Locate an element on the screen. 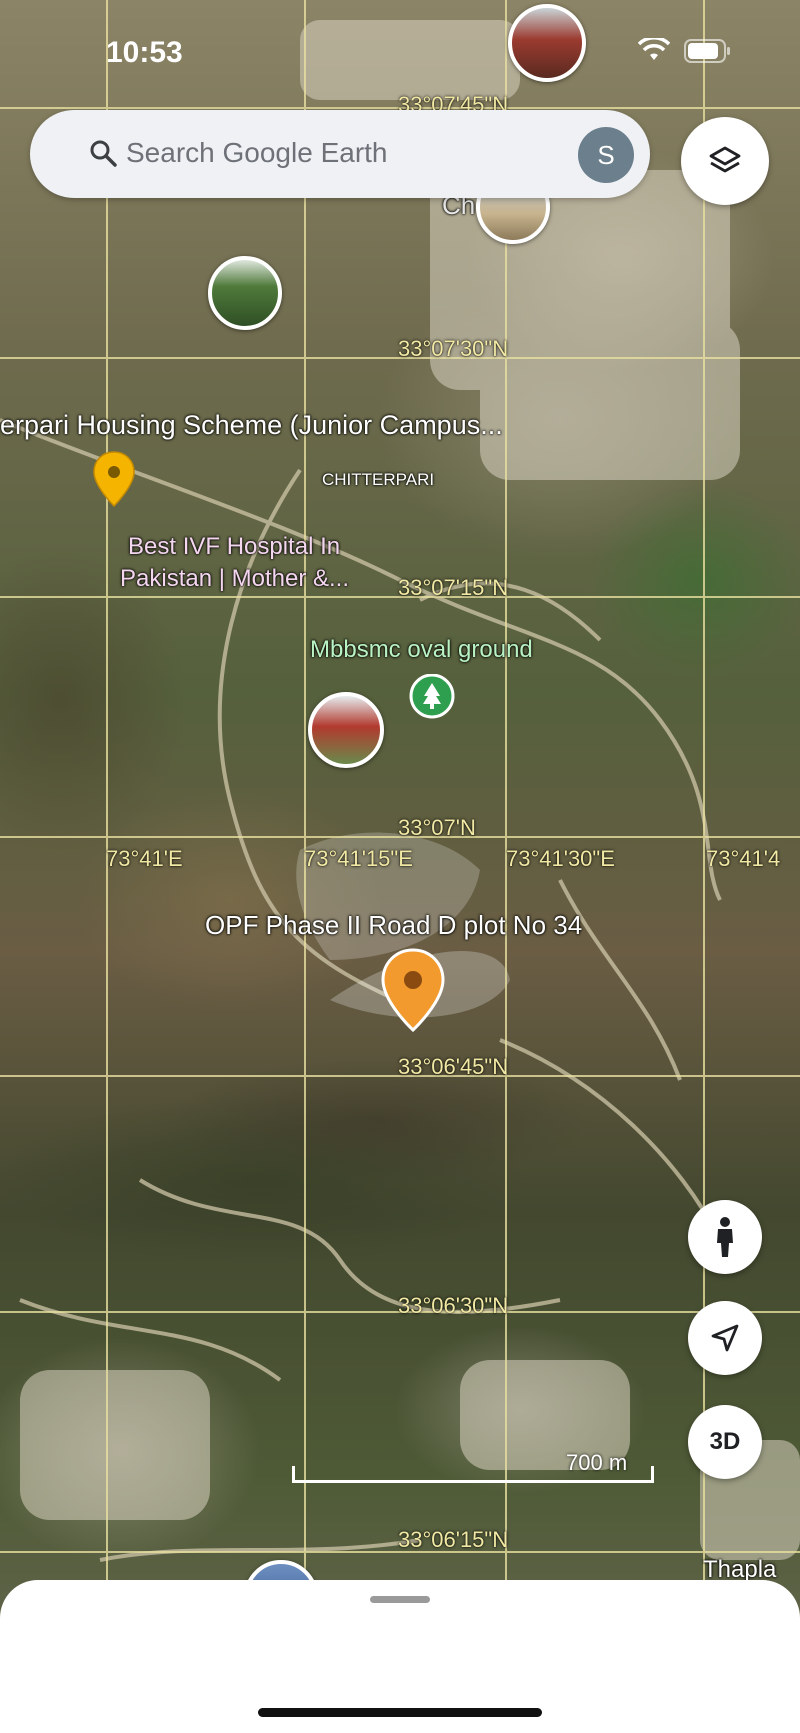 Image resolution: width=800 pixels, height=1733 pixels. bottom-sheet is located at coordinates (400, 1656).